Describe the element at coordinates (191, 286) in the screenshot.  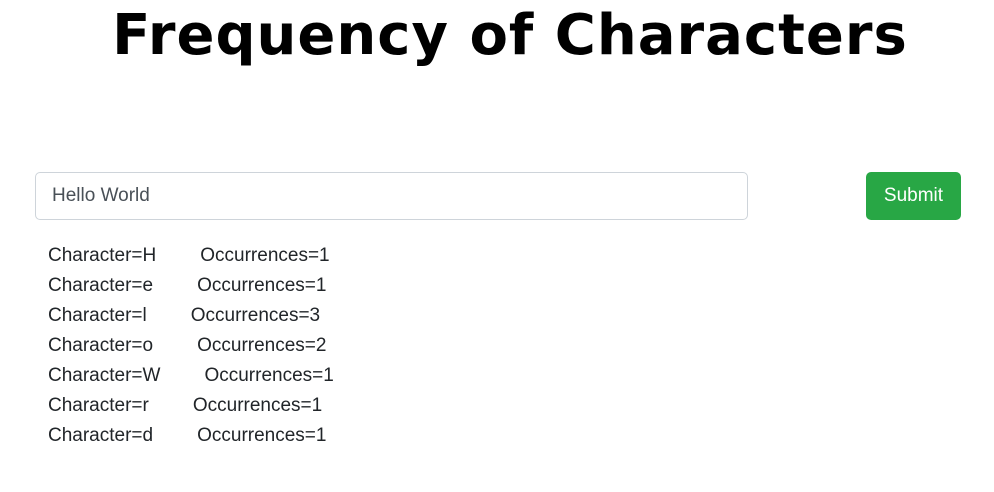
I see `result-row: Character=e Occurrences=1` at that location.